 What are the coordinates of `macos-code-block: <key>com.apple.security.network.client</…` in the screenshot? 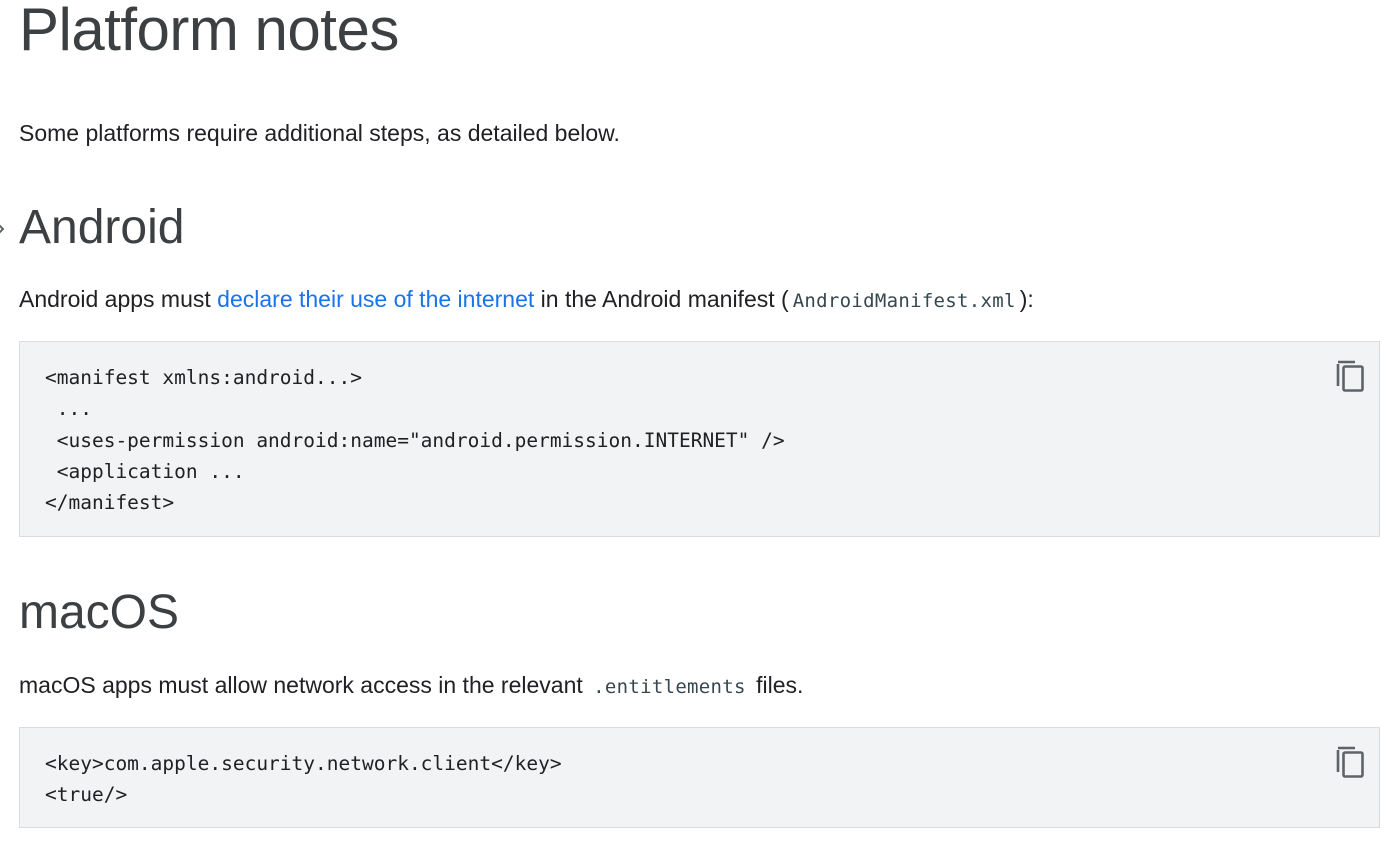 It's located at (699, 777).